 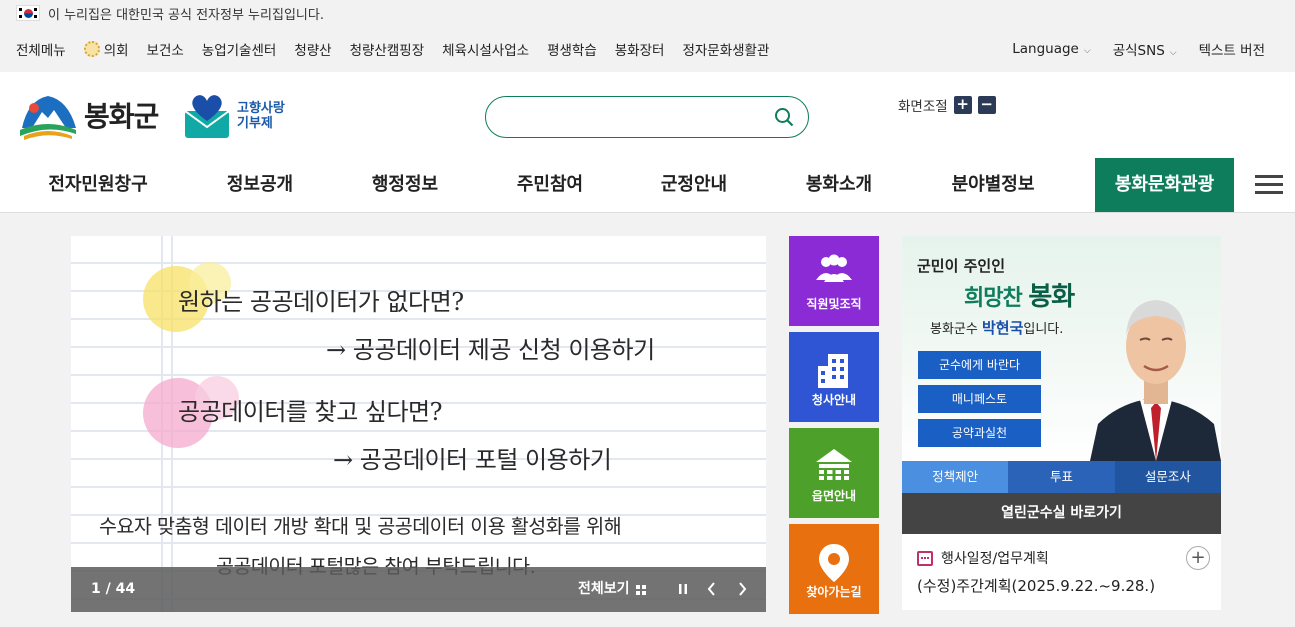 What do you see at coordinates (1269, 185) in the screenshot?
I see `hamburger-menu-icon` at bounding box center [1269, 185].